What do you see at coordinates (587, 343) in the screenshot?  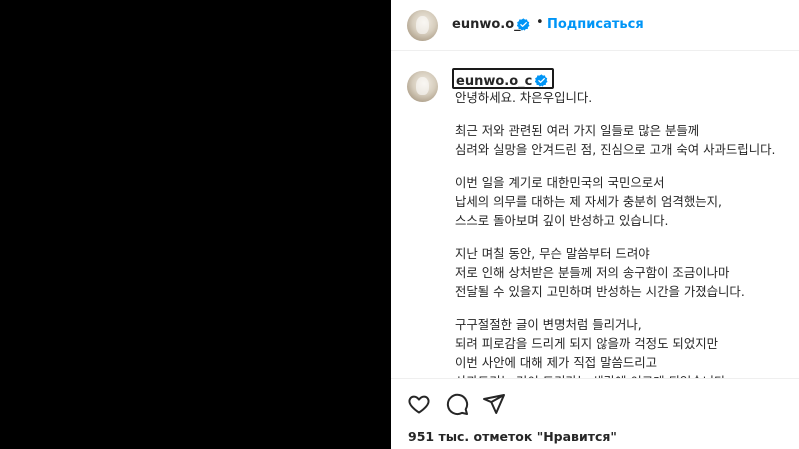 I see `caption-line: 되려 피로감을 드리게 되지 않을까 걱정도 되었지만` at bounding box center [587, 343].